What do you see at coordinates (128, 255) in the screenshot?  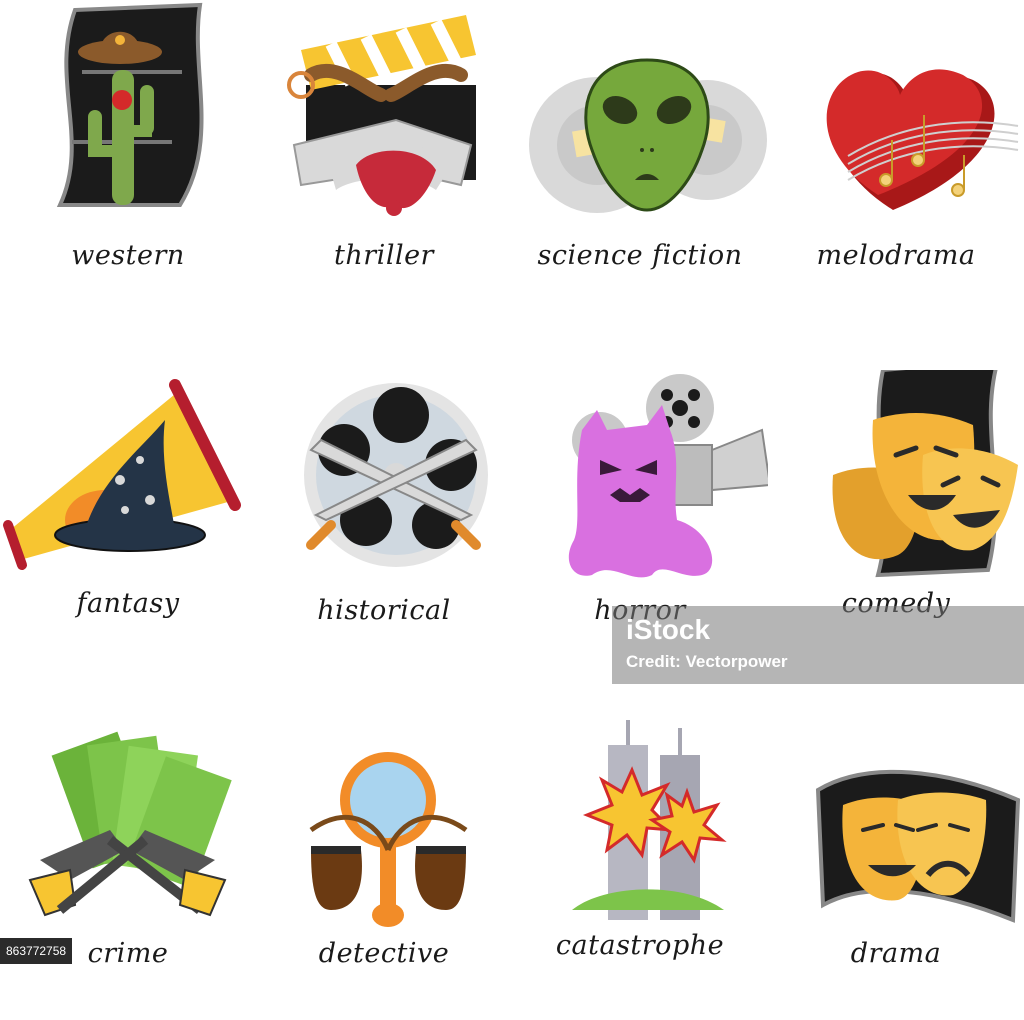 I see `genre-label: western` at bounding box center [128, 255].